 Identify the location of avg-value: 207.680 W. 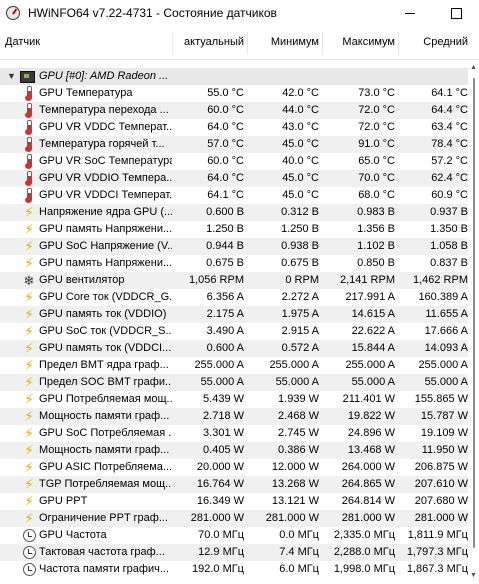
(441, 501).